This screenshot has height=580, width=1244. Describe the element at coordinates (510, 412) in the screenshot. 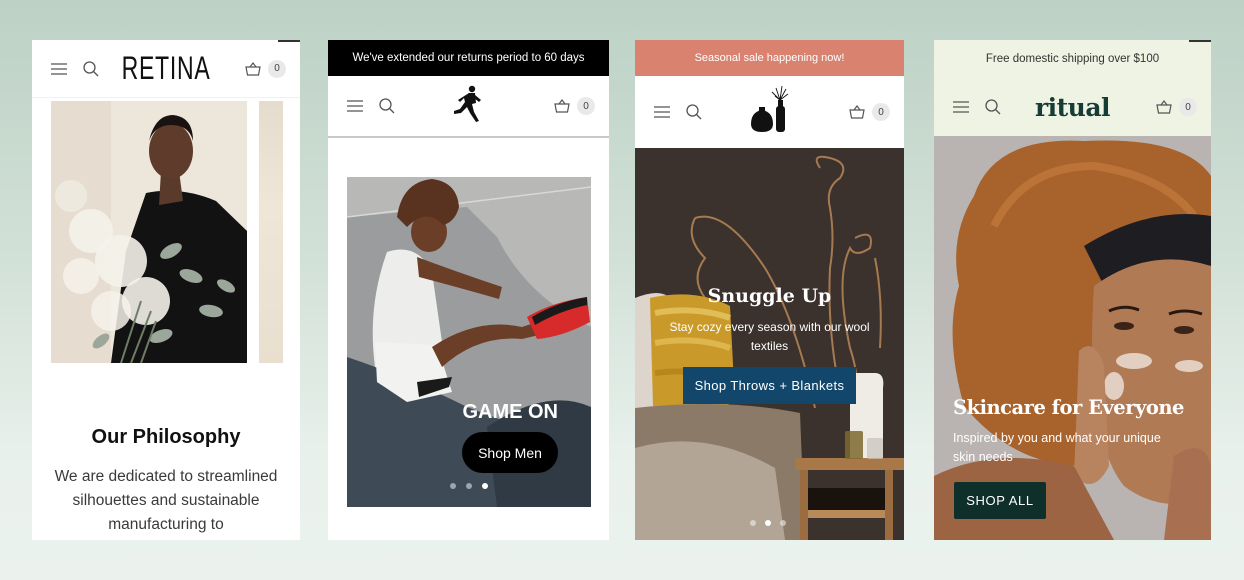

I see `slide-heading: GAME ON` at that location.